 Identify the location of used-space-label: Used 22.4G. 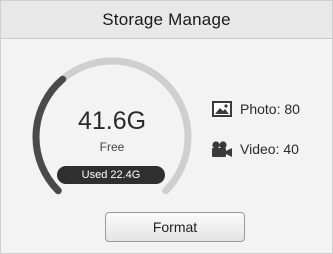
(111, 175).